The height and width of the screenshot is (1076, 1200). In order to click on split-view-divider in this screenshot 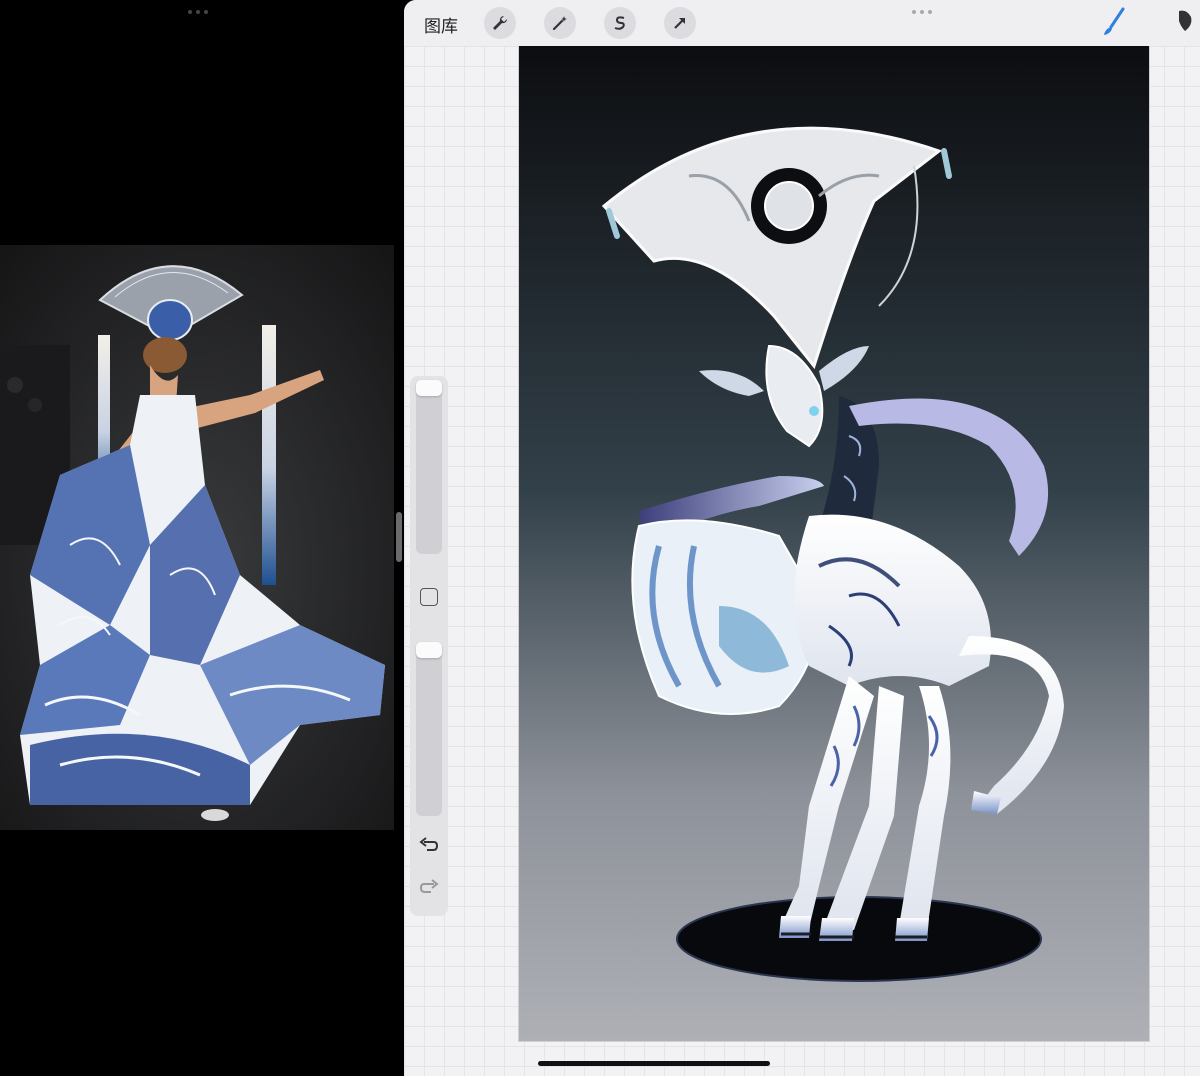, I will do `click(399, 537)`.